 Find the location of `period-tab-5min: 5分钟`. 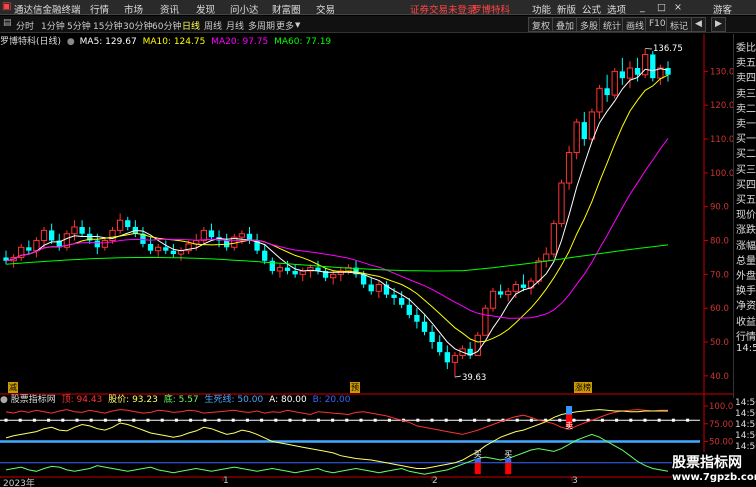

period-tab-5min: 5分钟 is located at coordinates (79, 25).